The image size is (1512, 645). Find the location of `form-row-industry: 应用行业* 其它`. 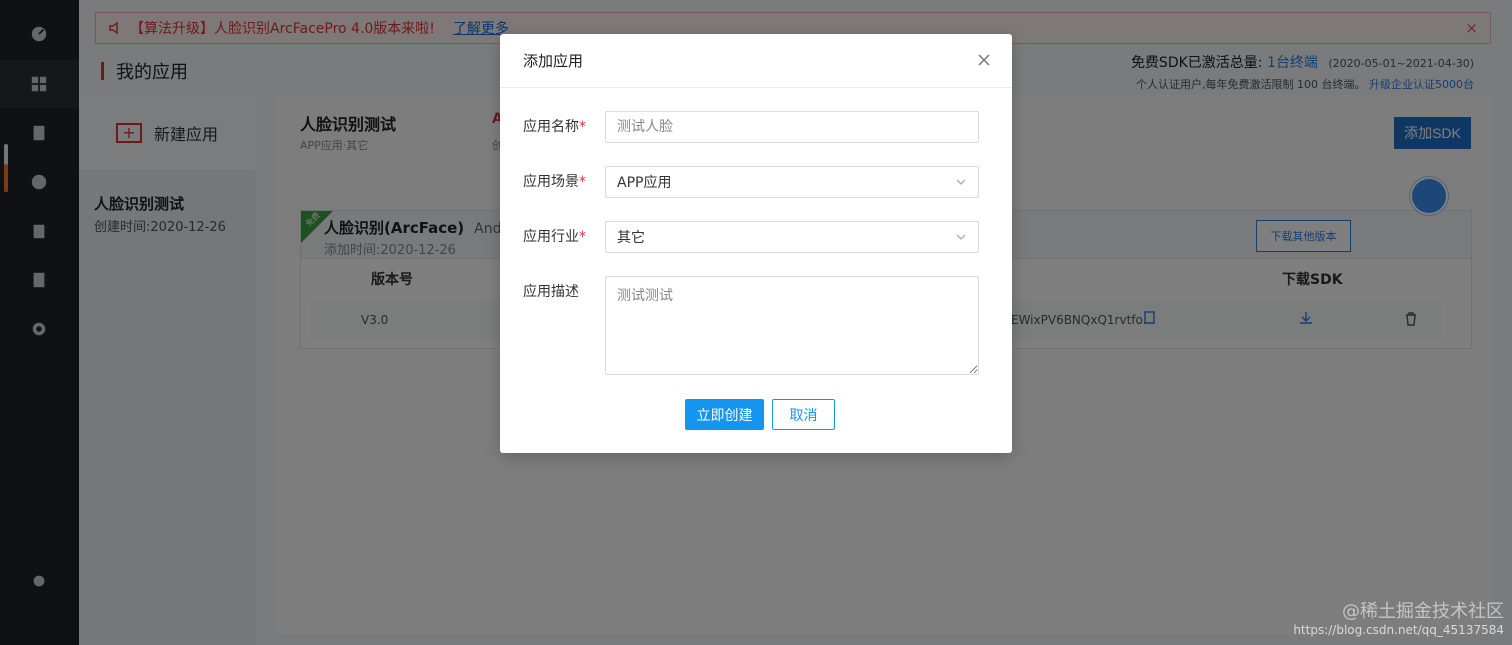

form-row-industry: 应用行业* 其它 is located at coordinates (751, 237).